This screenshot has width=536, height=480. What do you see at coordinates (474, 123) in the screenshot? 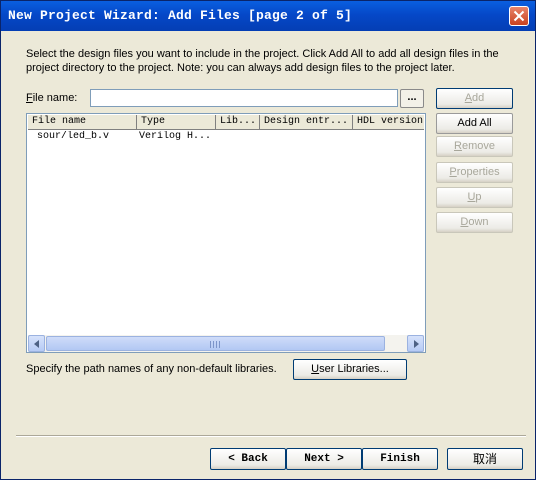
I see `add-all-button: Add All` at bounding box center [474, 123].